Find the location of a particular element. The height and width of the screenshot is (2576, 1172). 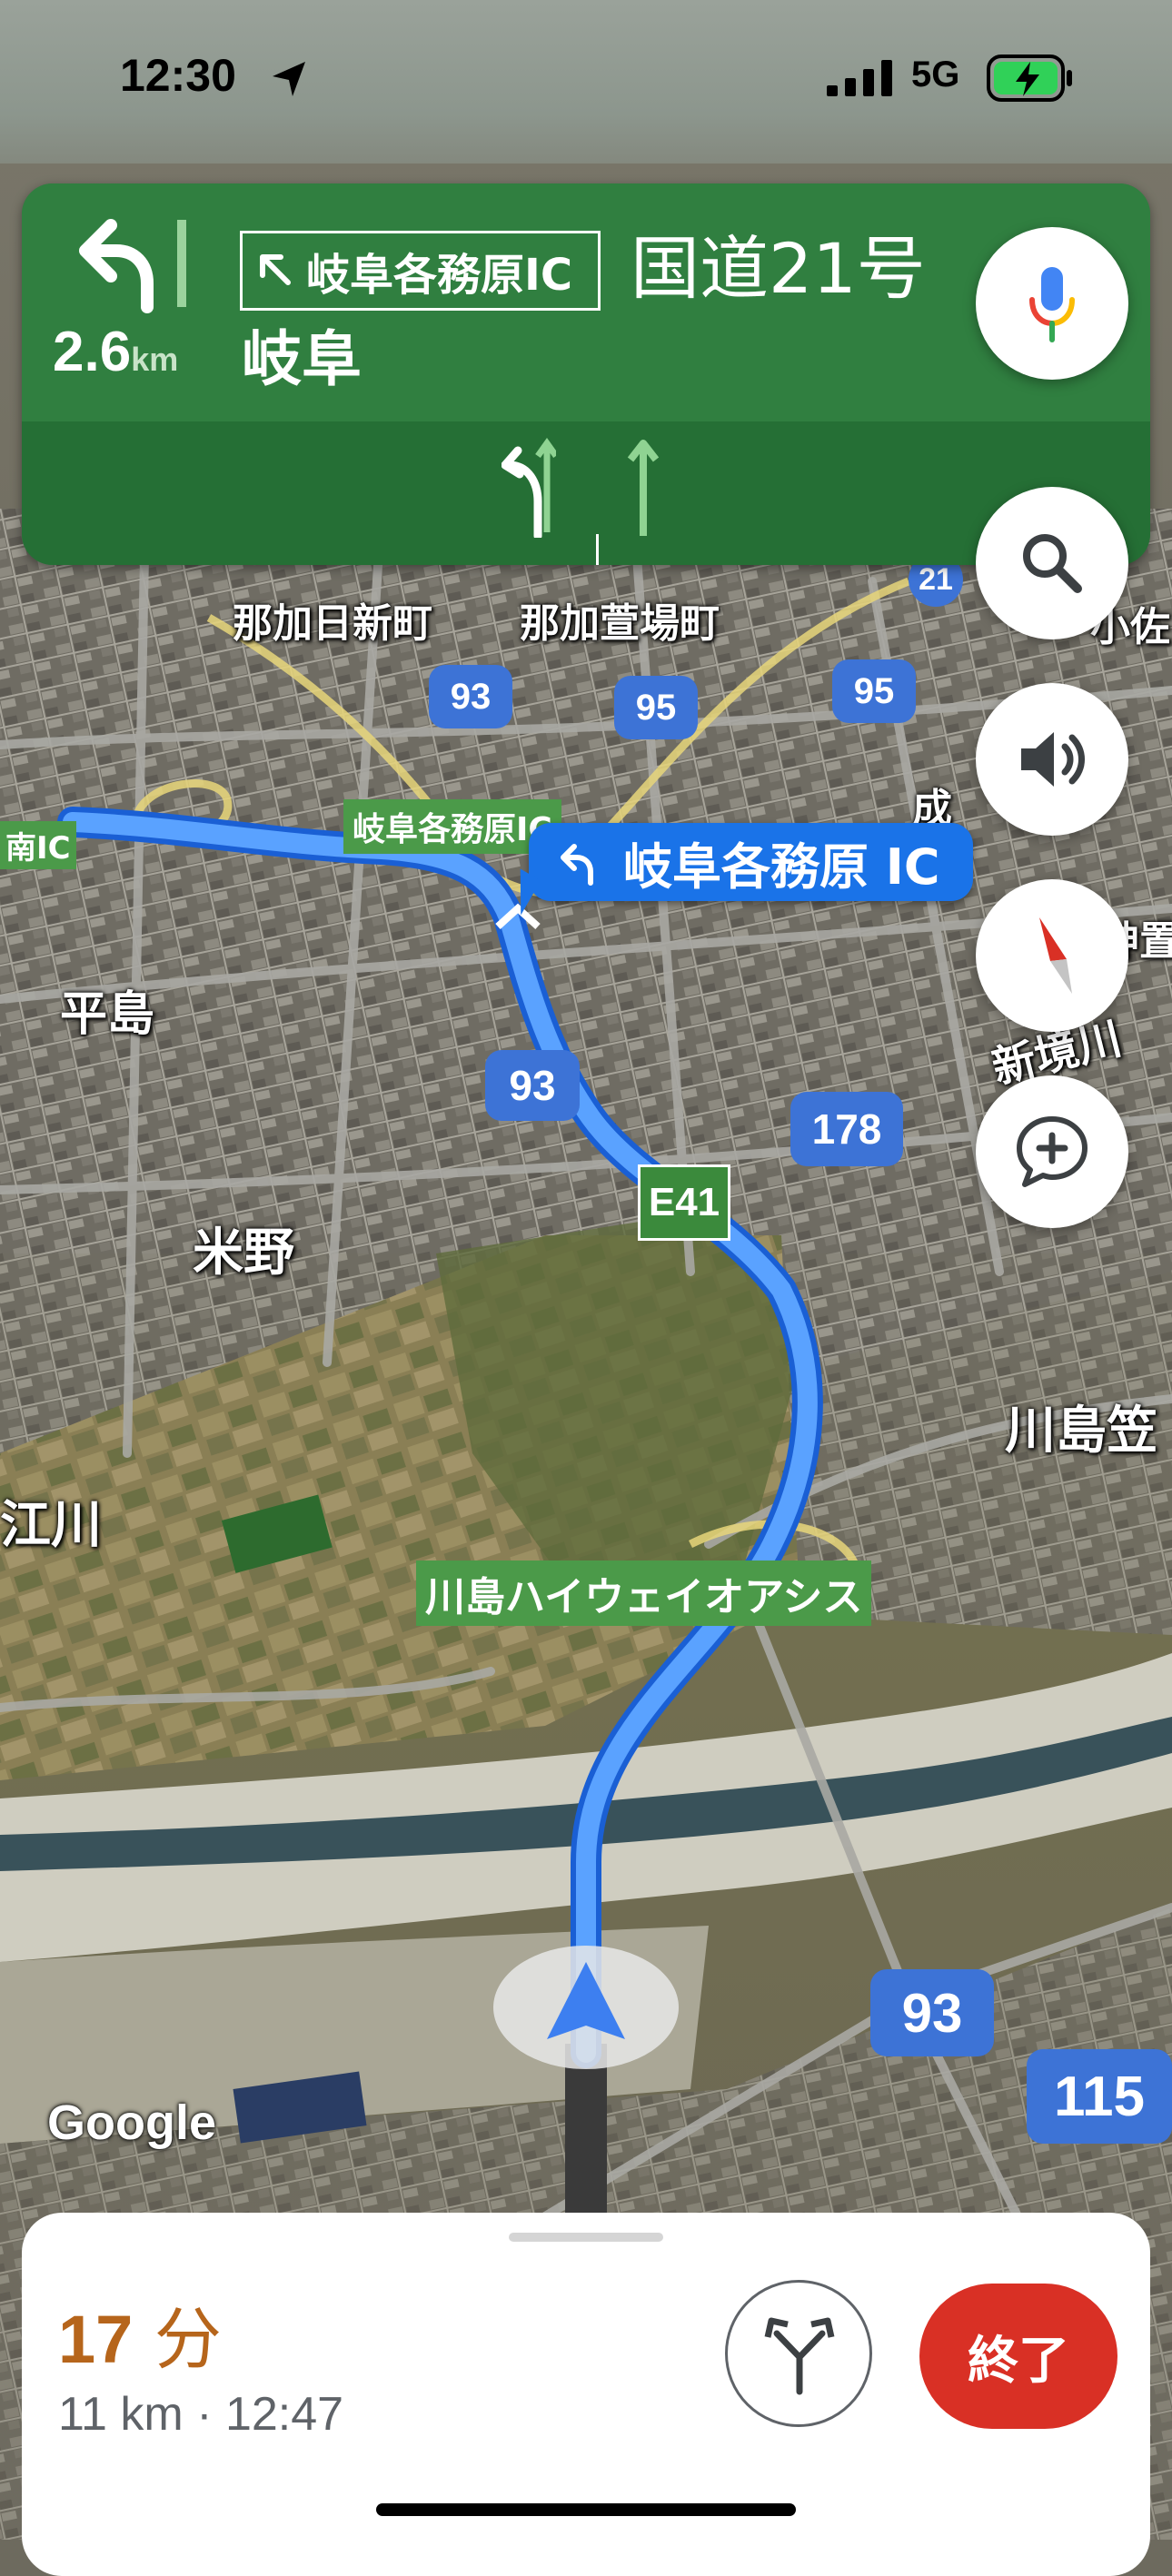

route-shield: 178 is located at coordinates (847, 1129).